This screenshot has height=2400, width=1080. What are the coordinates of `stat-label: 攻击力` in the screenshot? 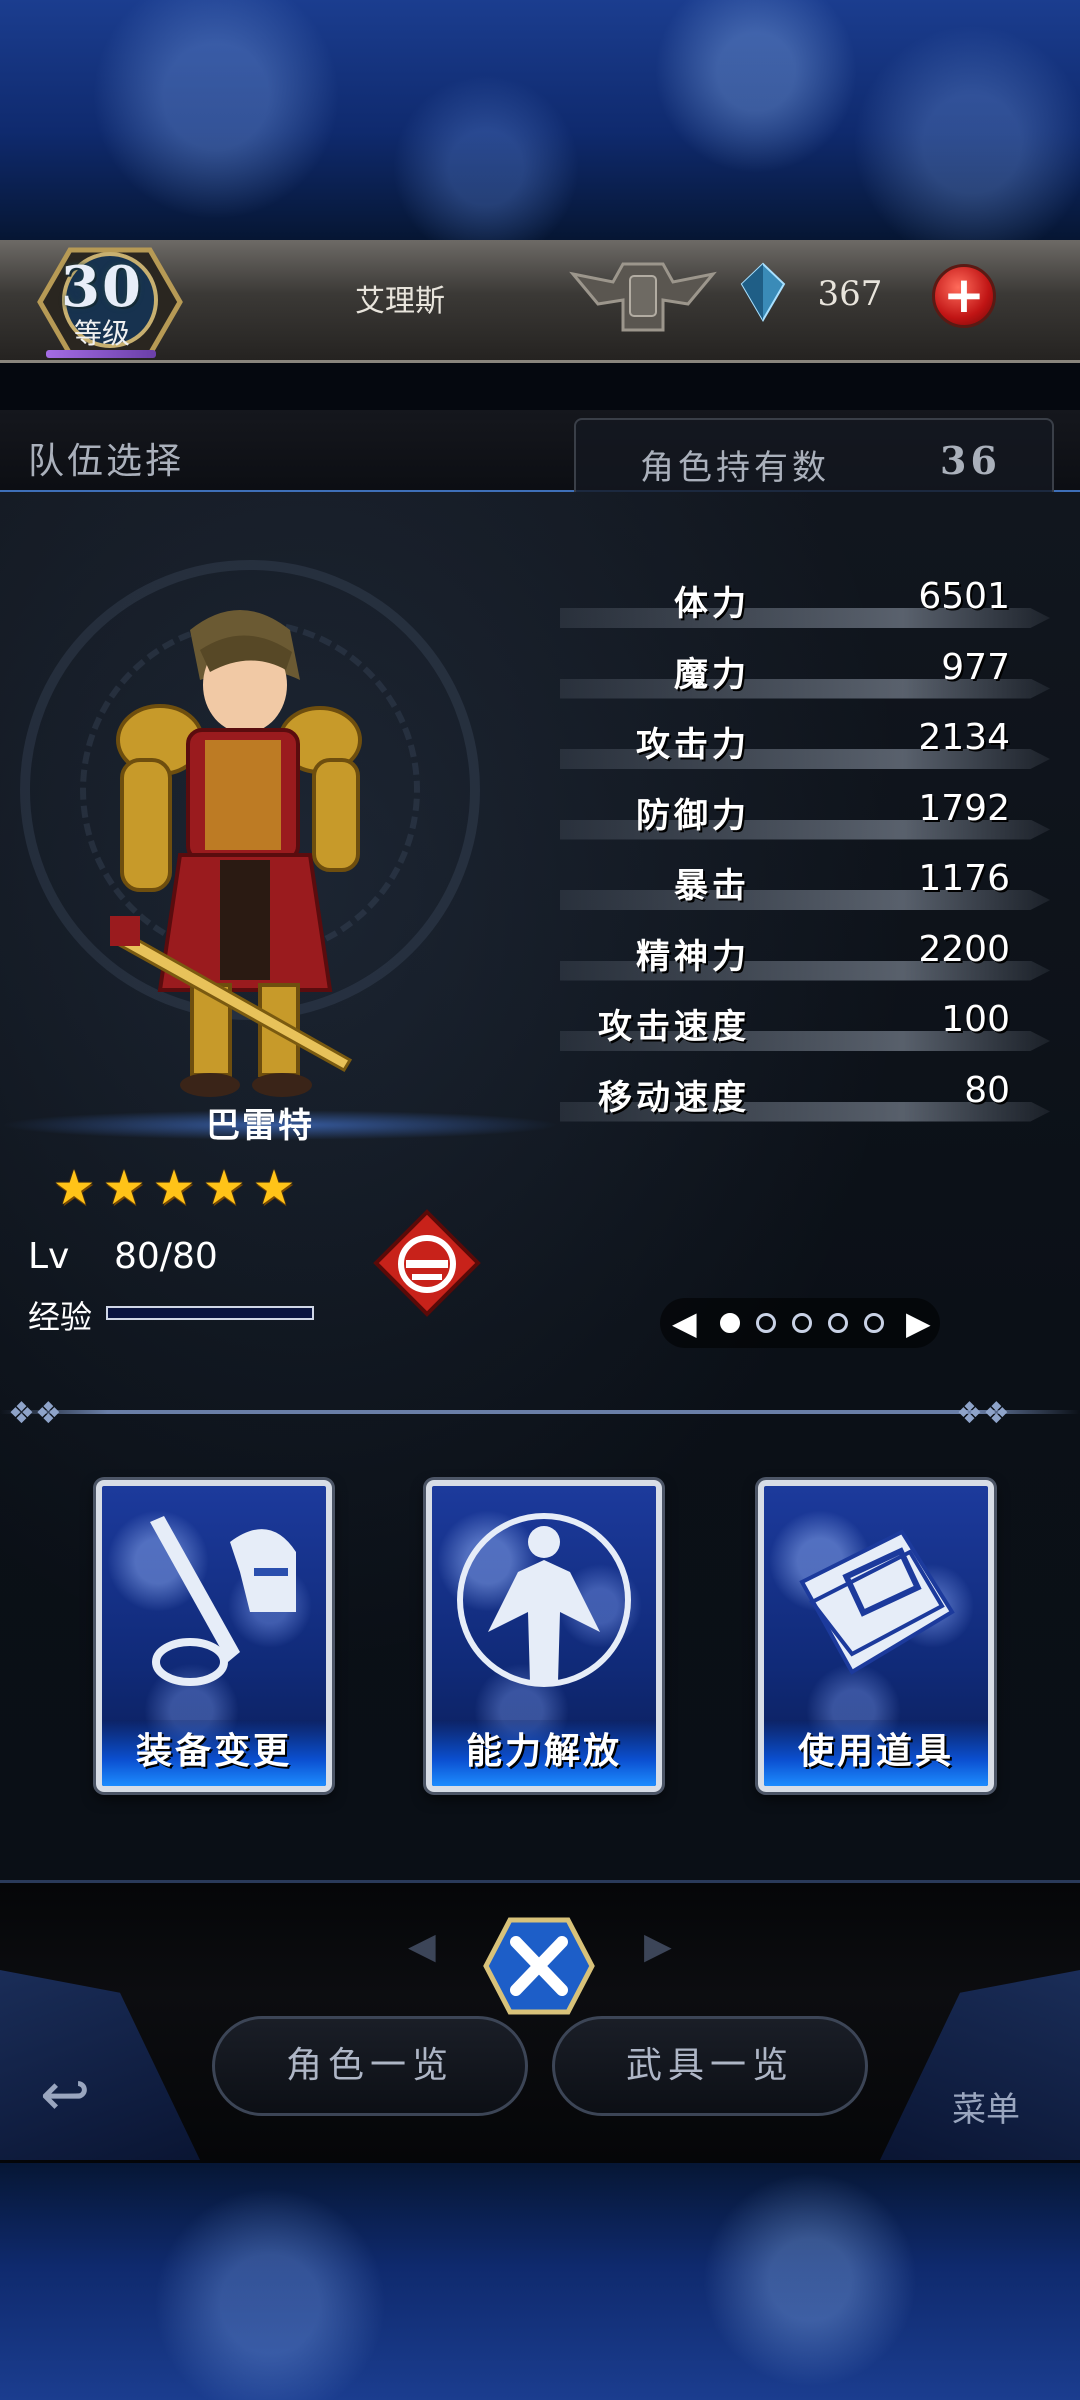 It's located at (693, 745).